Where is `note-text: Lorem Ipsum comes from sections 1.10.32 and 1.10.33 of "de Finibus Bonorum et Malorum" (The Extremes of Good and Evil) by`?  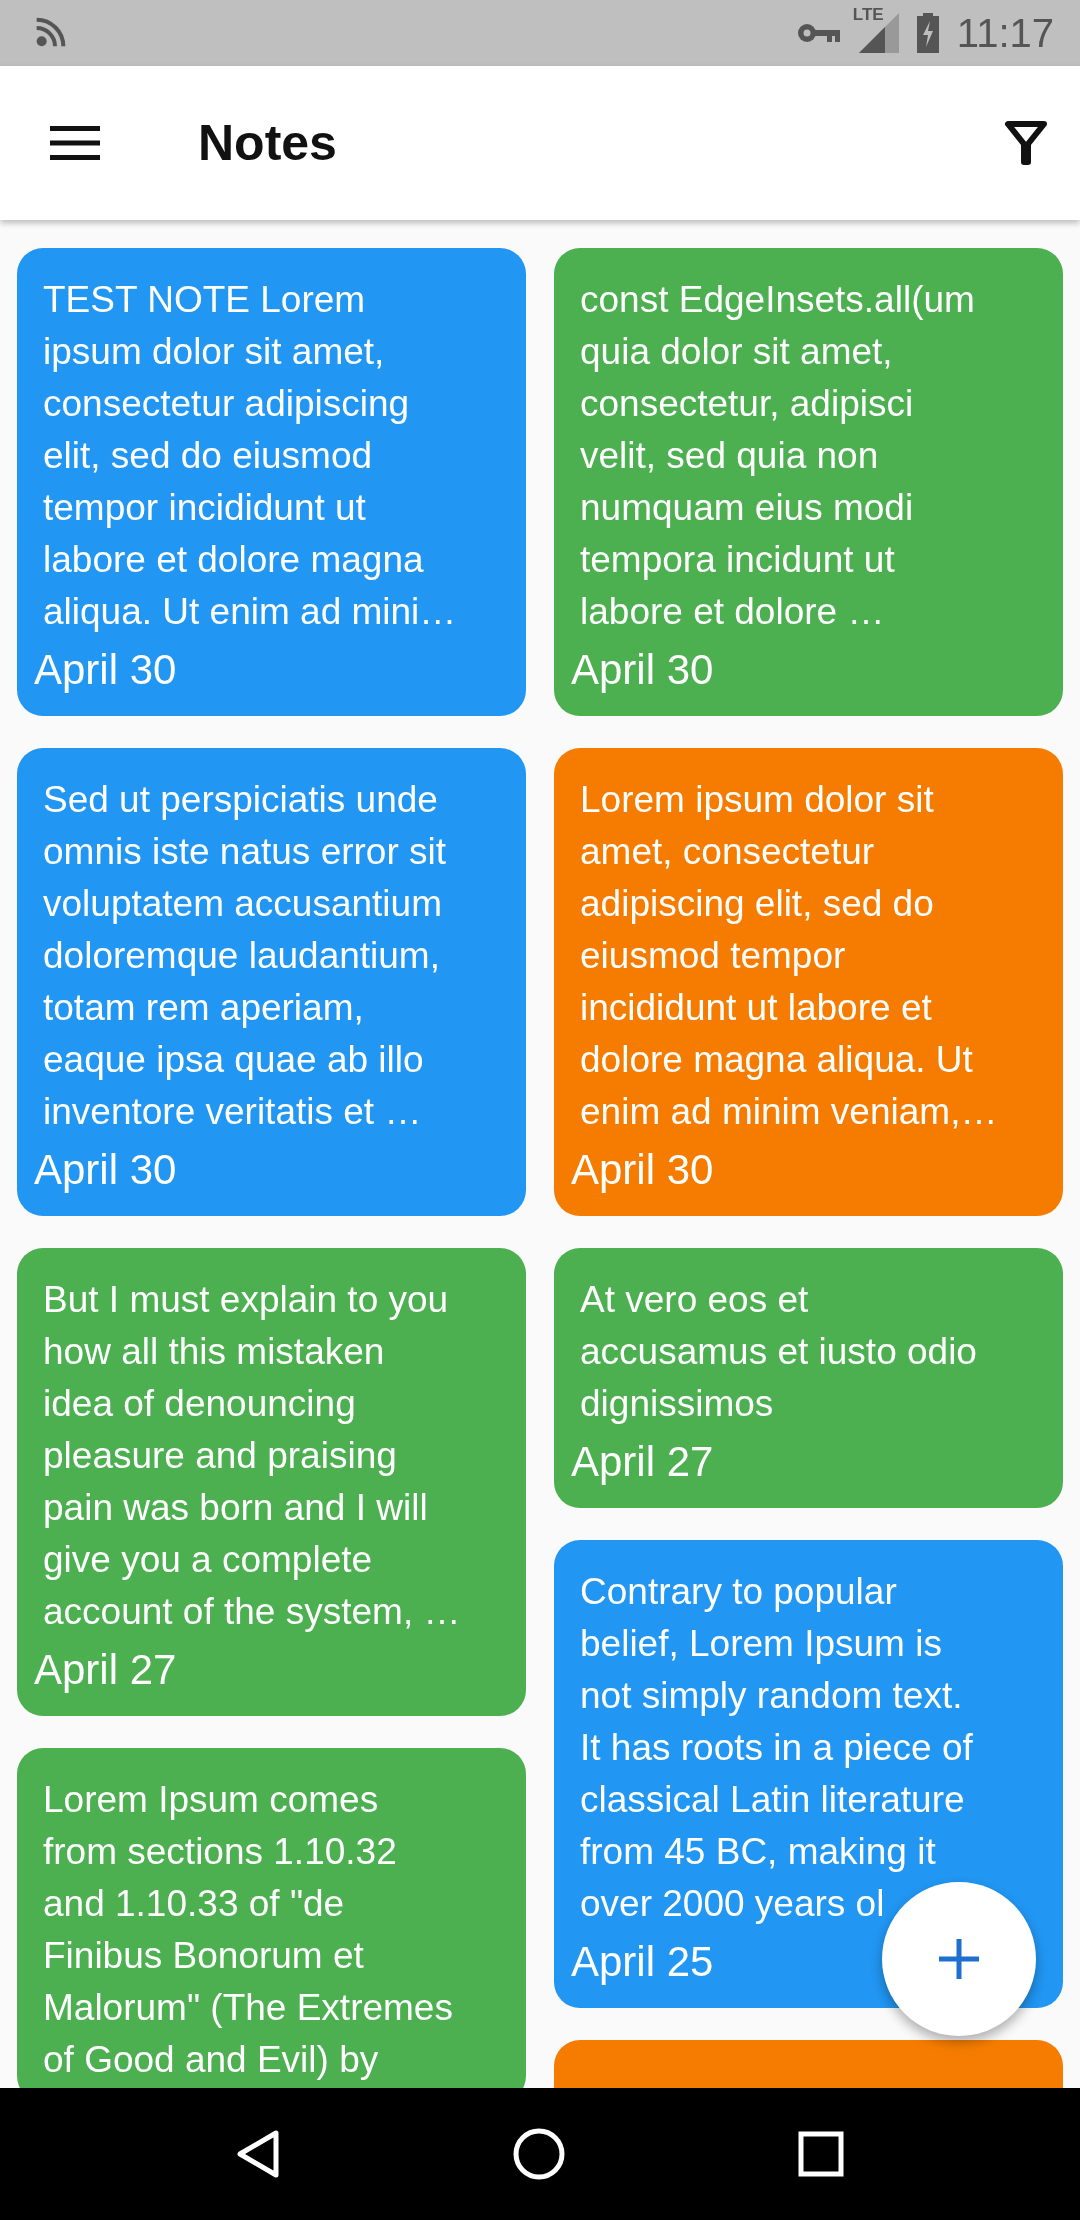
note-text: Lorem Ipsum comes from sections 1.10.32 and 1.10.33 of "de Finibus Bonorum et Malorum" (The Extremes of Good and Evil) by is located at coordinates (248, 1930).